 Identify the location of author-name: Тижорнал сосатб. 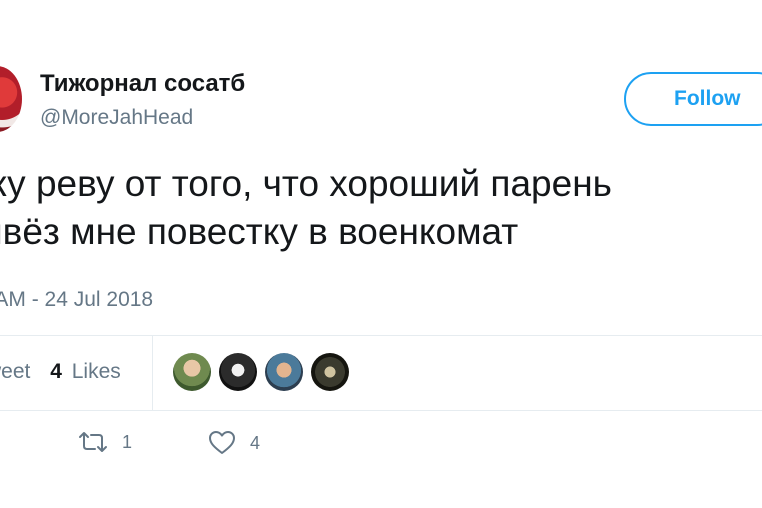
(142, 84).